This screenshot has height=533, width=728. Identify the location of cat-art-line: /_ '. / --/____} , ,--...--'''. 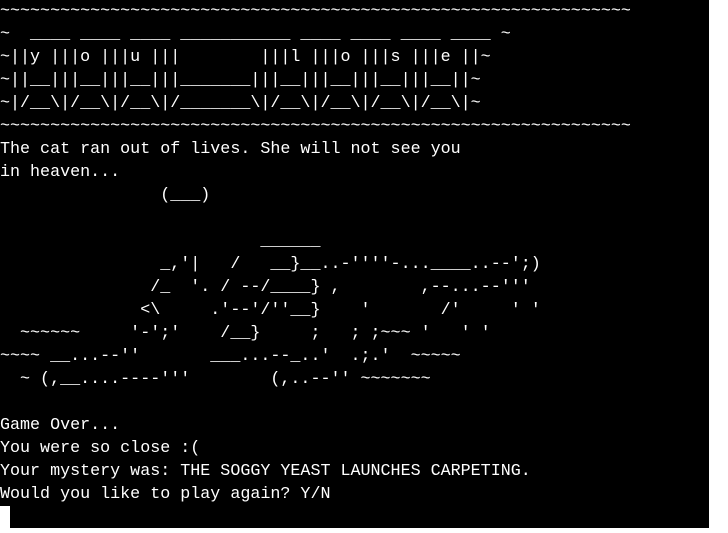
(265, 287).